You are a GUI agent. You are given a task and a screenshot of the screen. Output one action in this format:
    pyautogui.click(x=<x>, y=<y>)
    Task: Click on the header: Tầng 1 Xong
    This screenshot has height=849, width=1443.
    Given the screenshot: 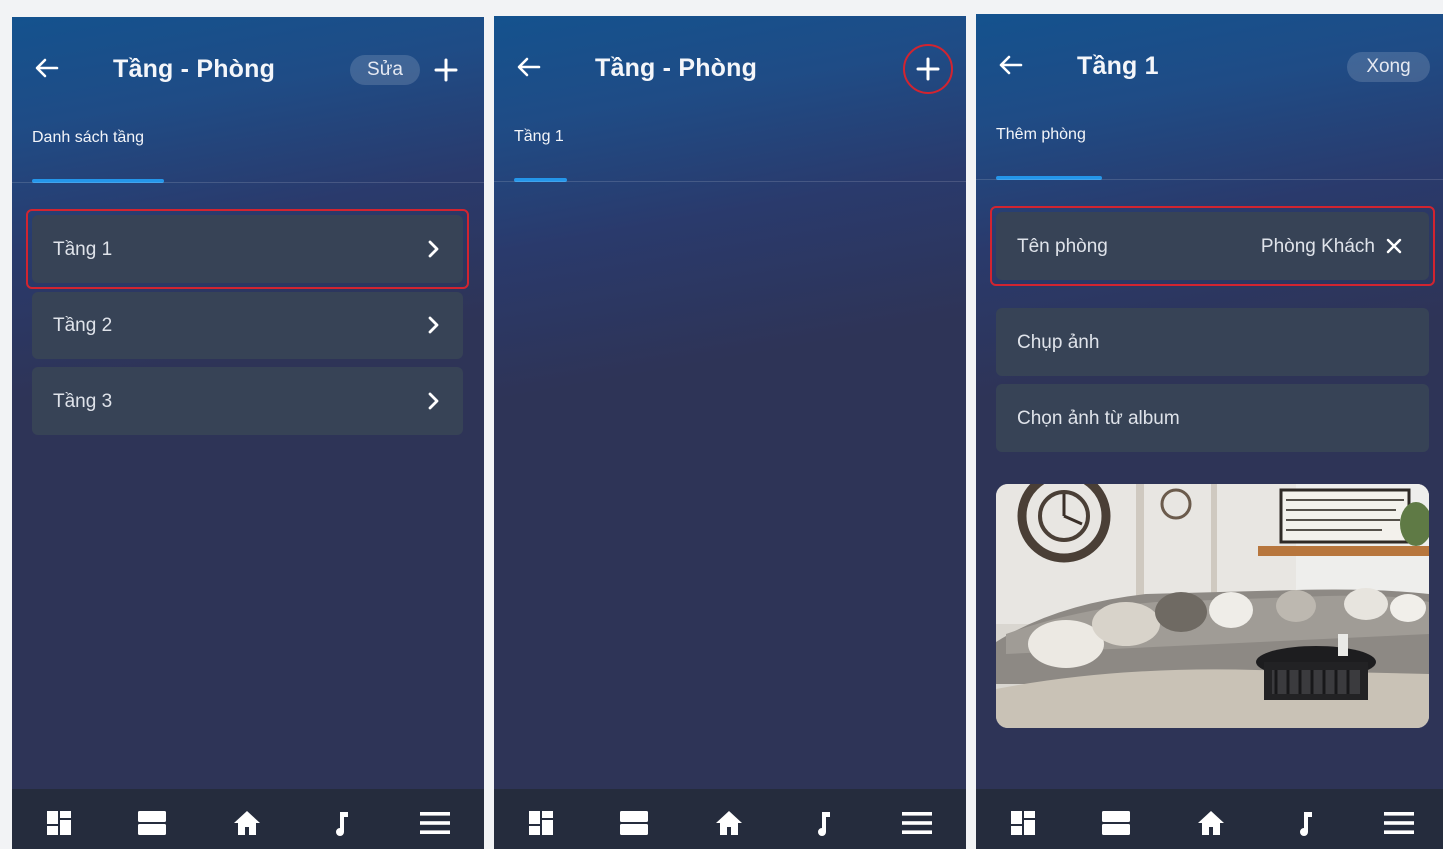 What is the action you would take?
    pyautogui.click(x=1209, y=68)
    